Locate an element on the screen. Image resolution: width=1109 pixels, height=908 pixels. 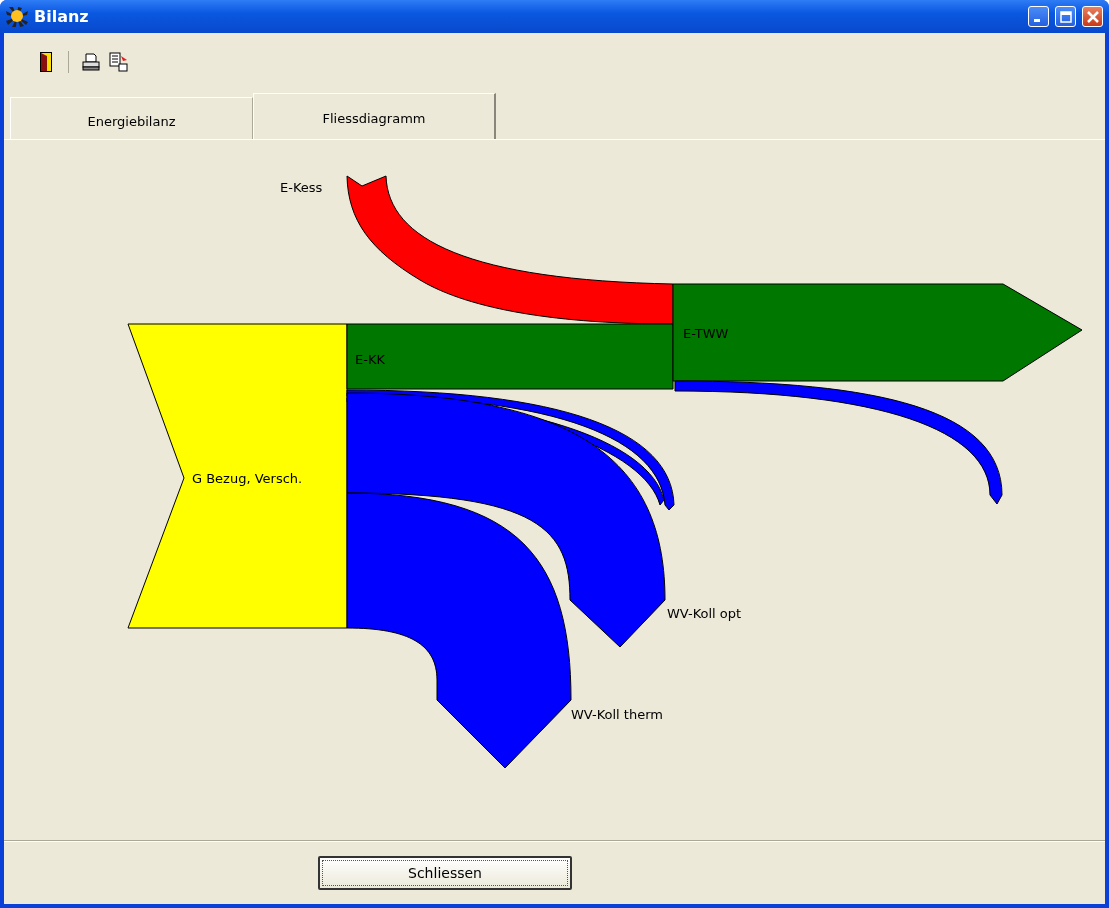
flow-label: E-Kess is located at coordinates (301, 187).